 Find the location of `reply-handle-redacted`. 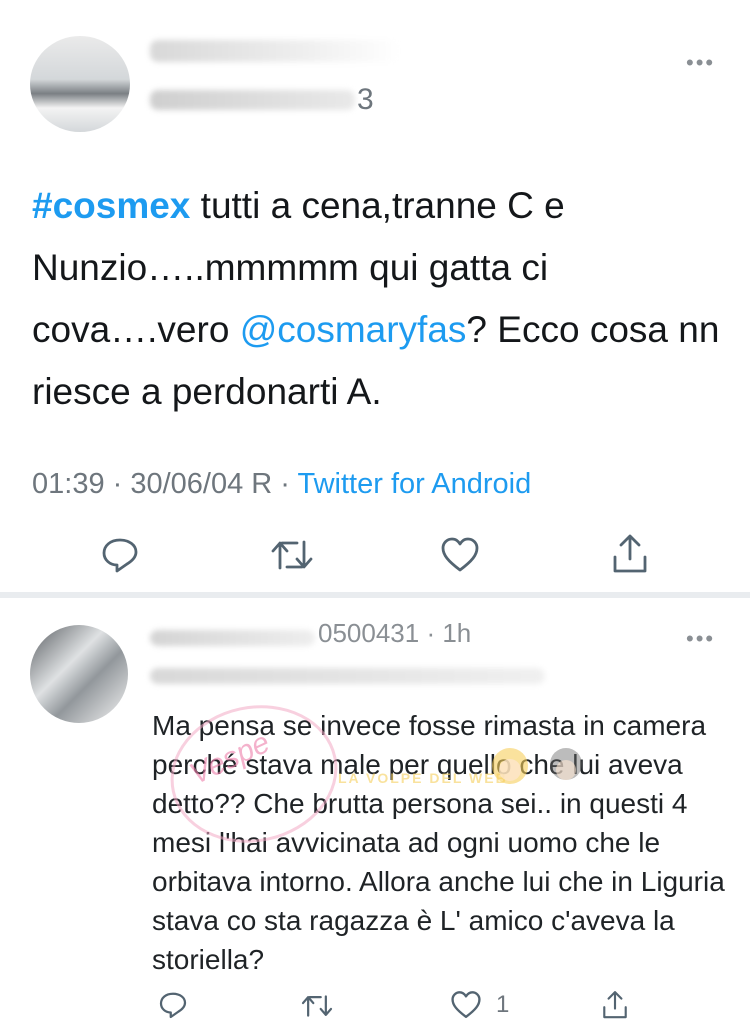

reply-handle-redacted is located at coordinates (347, 676).